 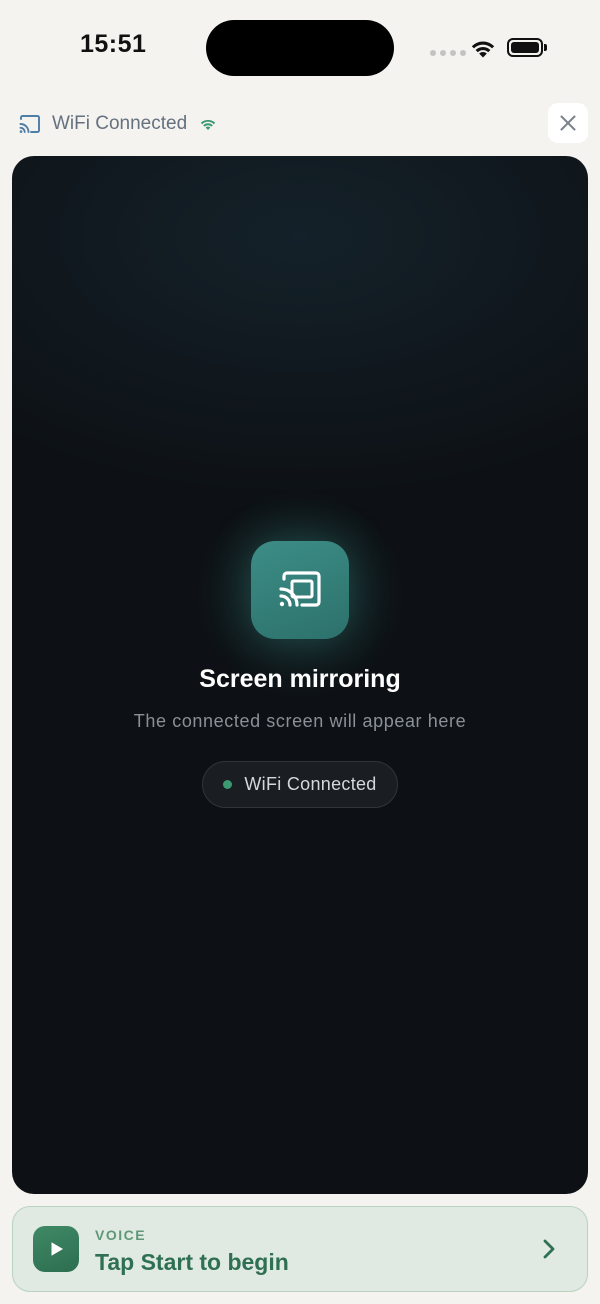 What do you see at coordinates (549, 1249) in the screenshot?
I see `chevron-right-icon` at bounding box center [549, 1249].